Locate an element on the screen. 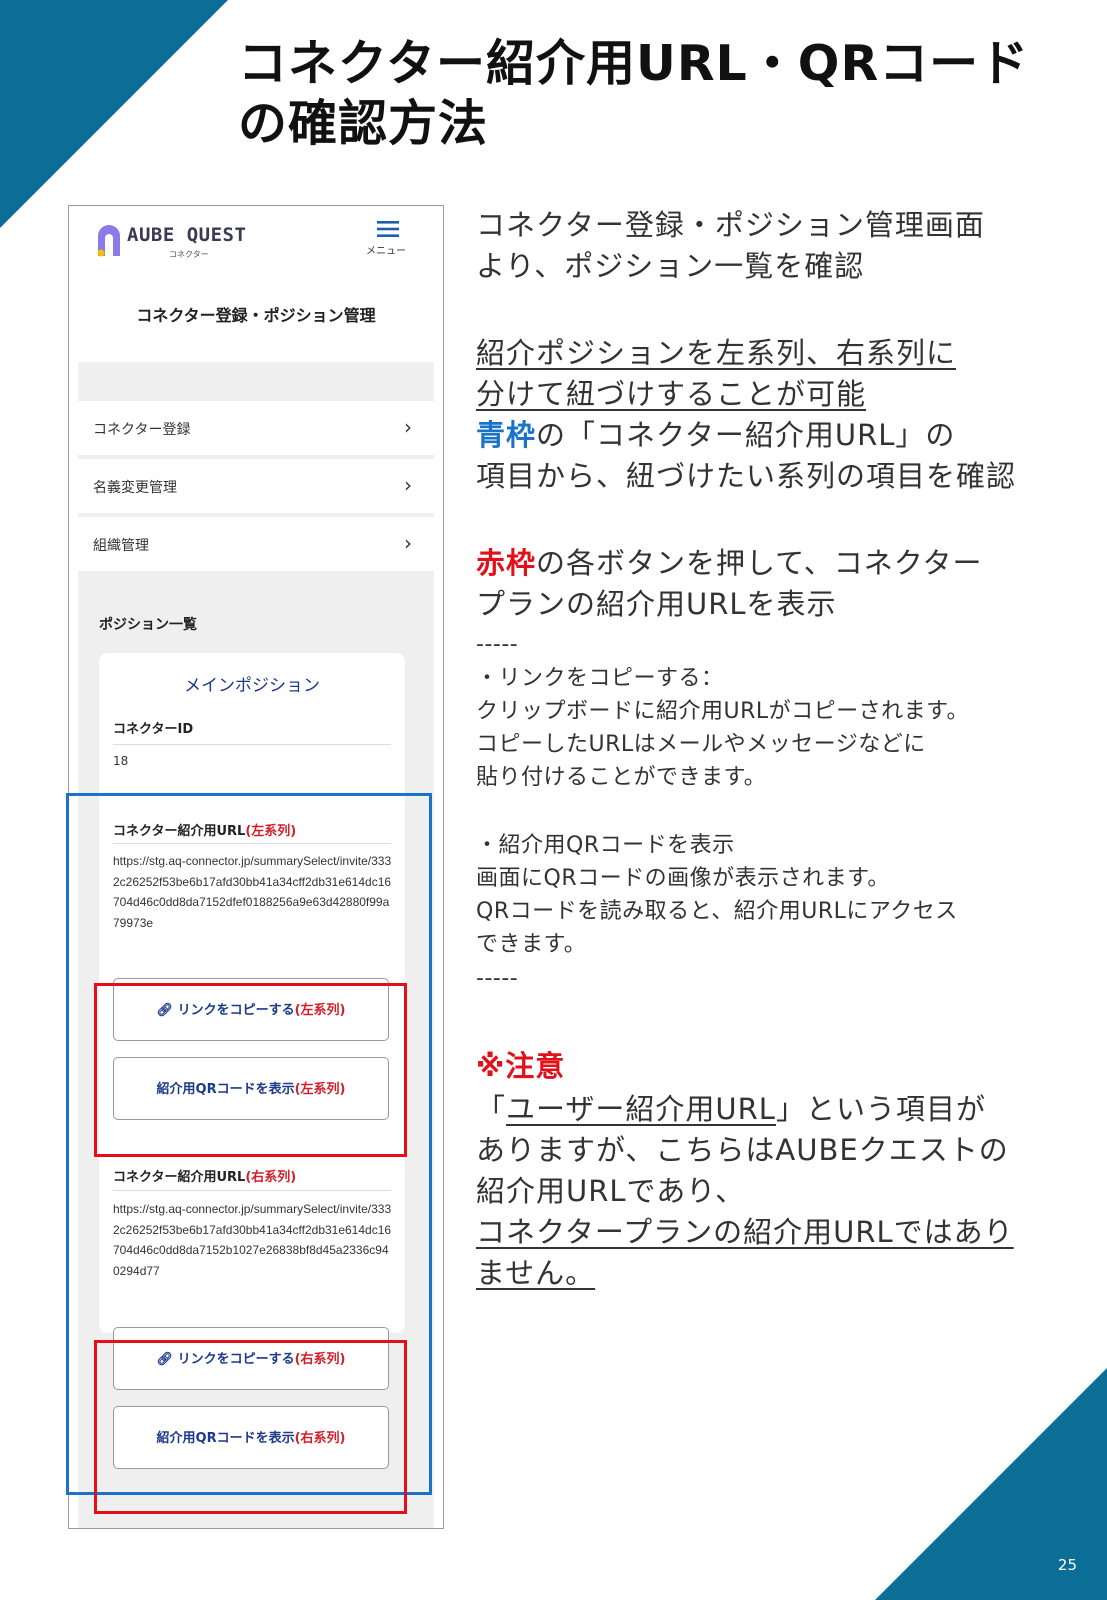 Image resolution: width=1107 pixels, height=1600 pixels. divider is located at coordinates (252, 744).